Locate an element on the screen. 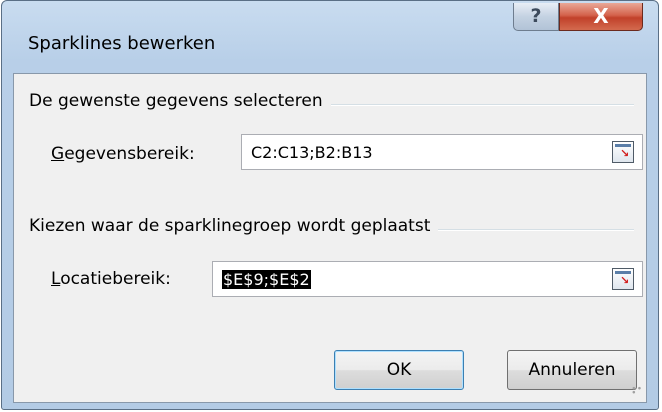  location-range-collapse-button: ↘ is located at coordinates (623, 279).